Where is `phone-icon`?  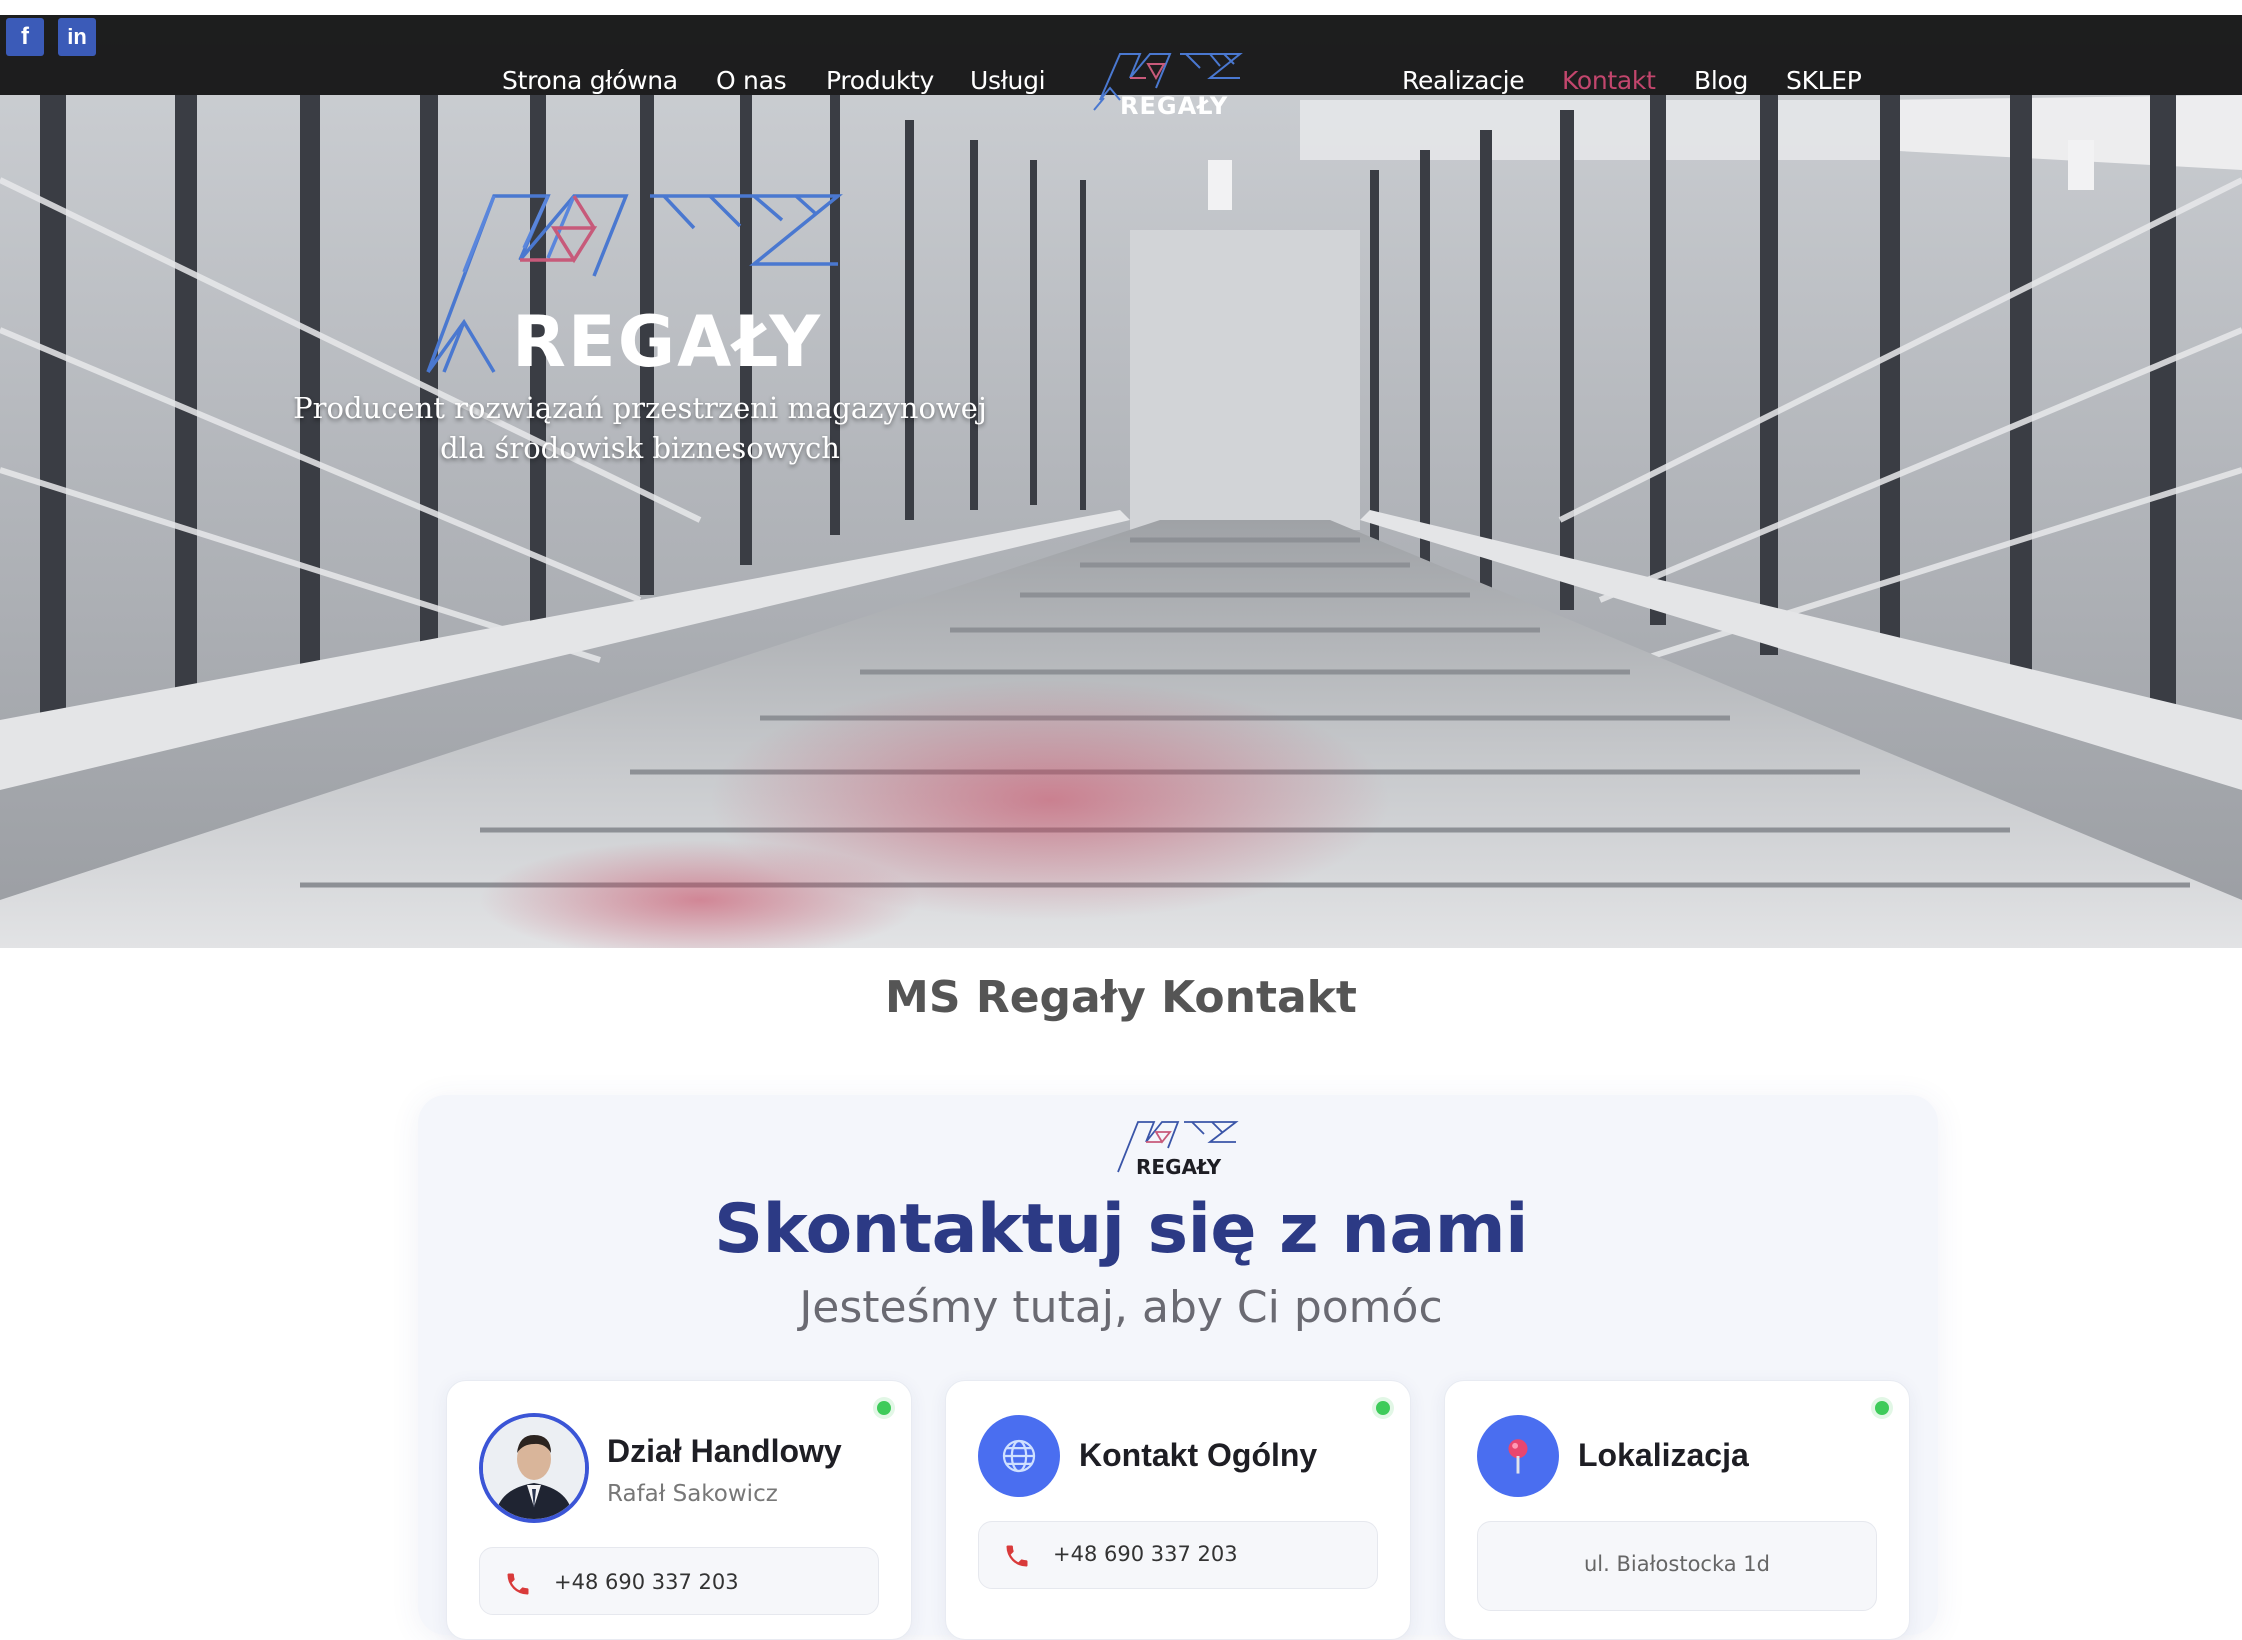 phone-icon is located at coordinates (1017, 1556).